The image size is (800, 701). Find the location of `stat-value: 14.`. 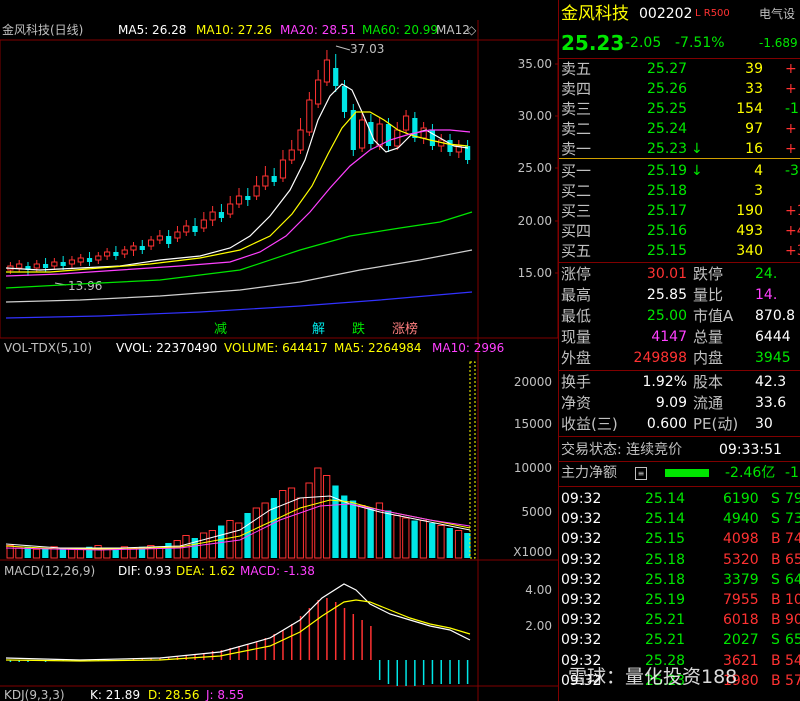

stat-value: 14. is located at coordinates (766, 295).